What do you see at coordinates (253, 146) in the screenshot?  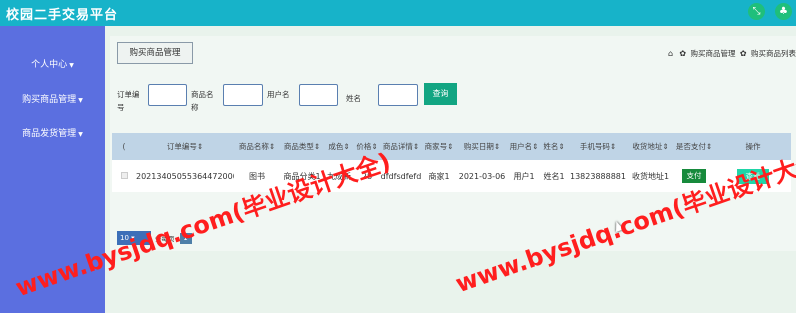 I see `column-label: 商品名称` at bounding box center [253, 146].